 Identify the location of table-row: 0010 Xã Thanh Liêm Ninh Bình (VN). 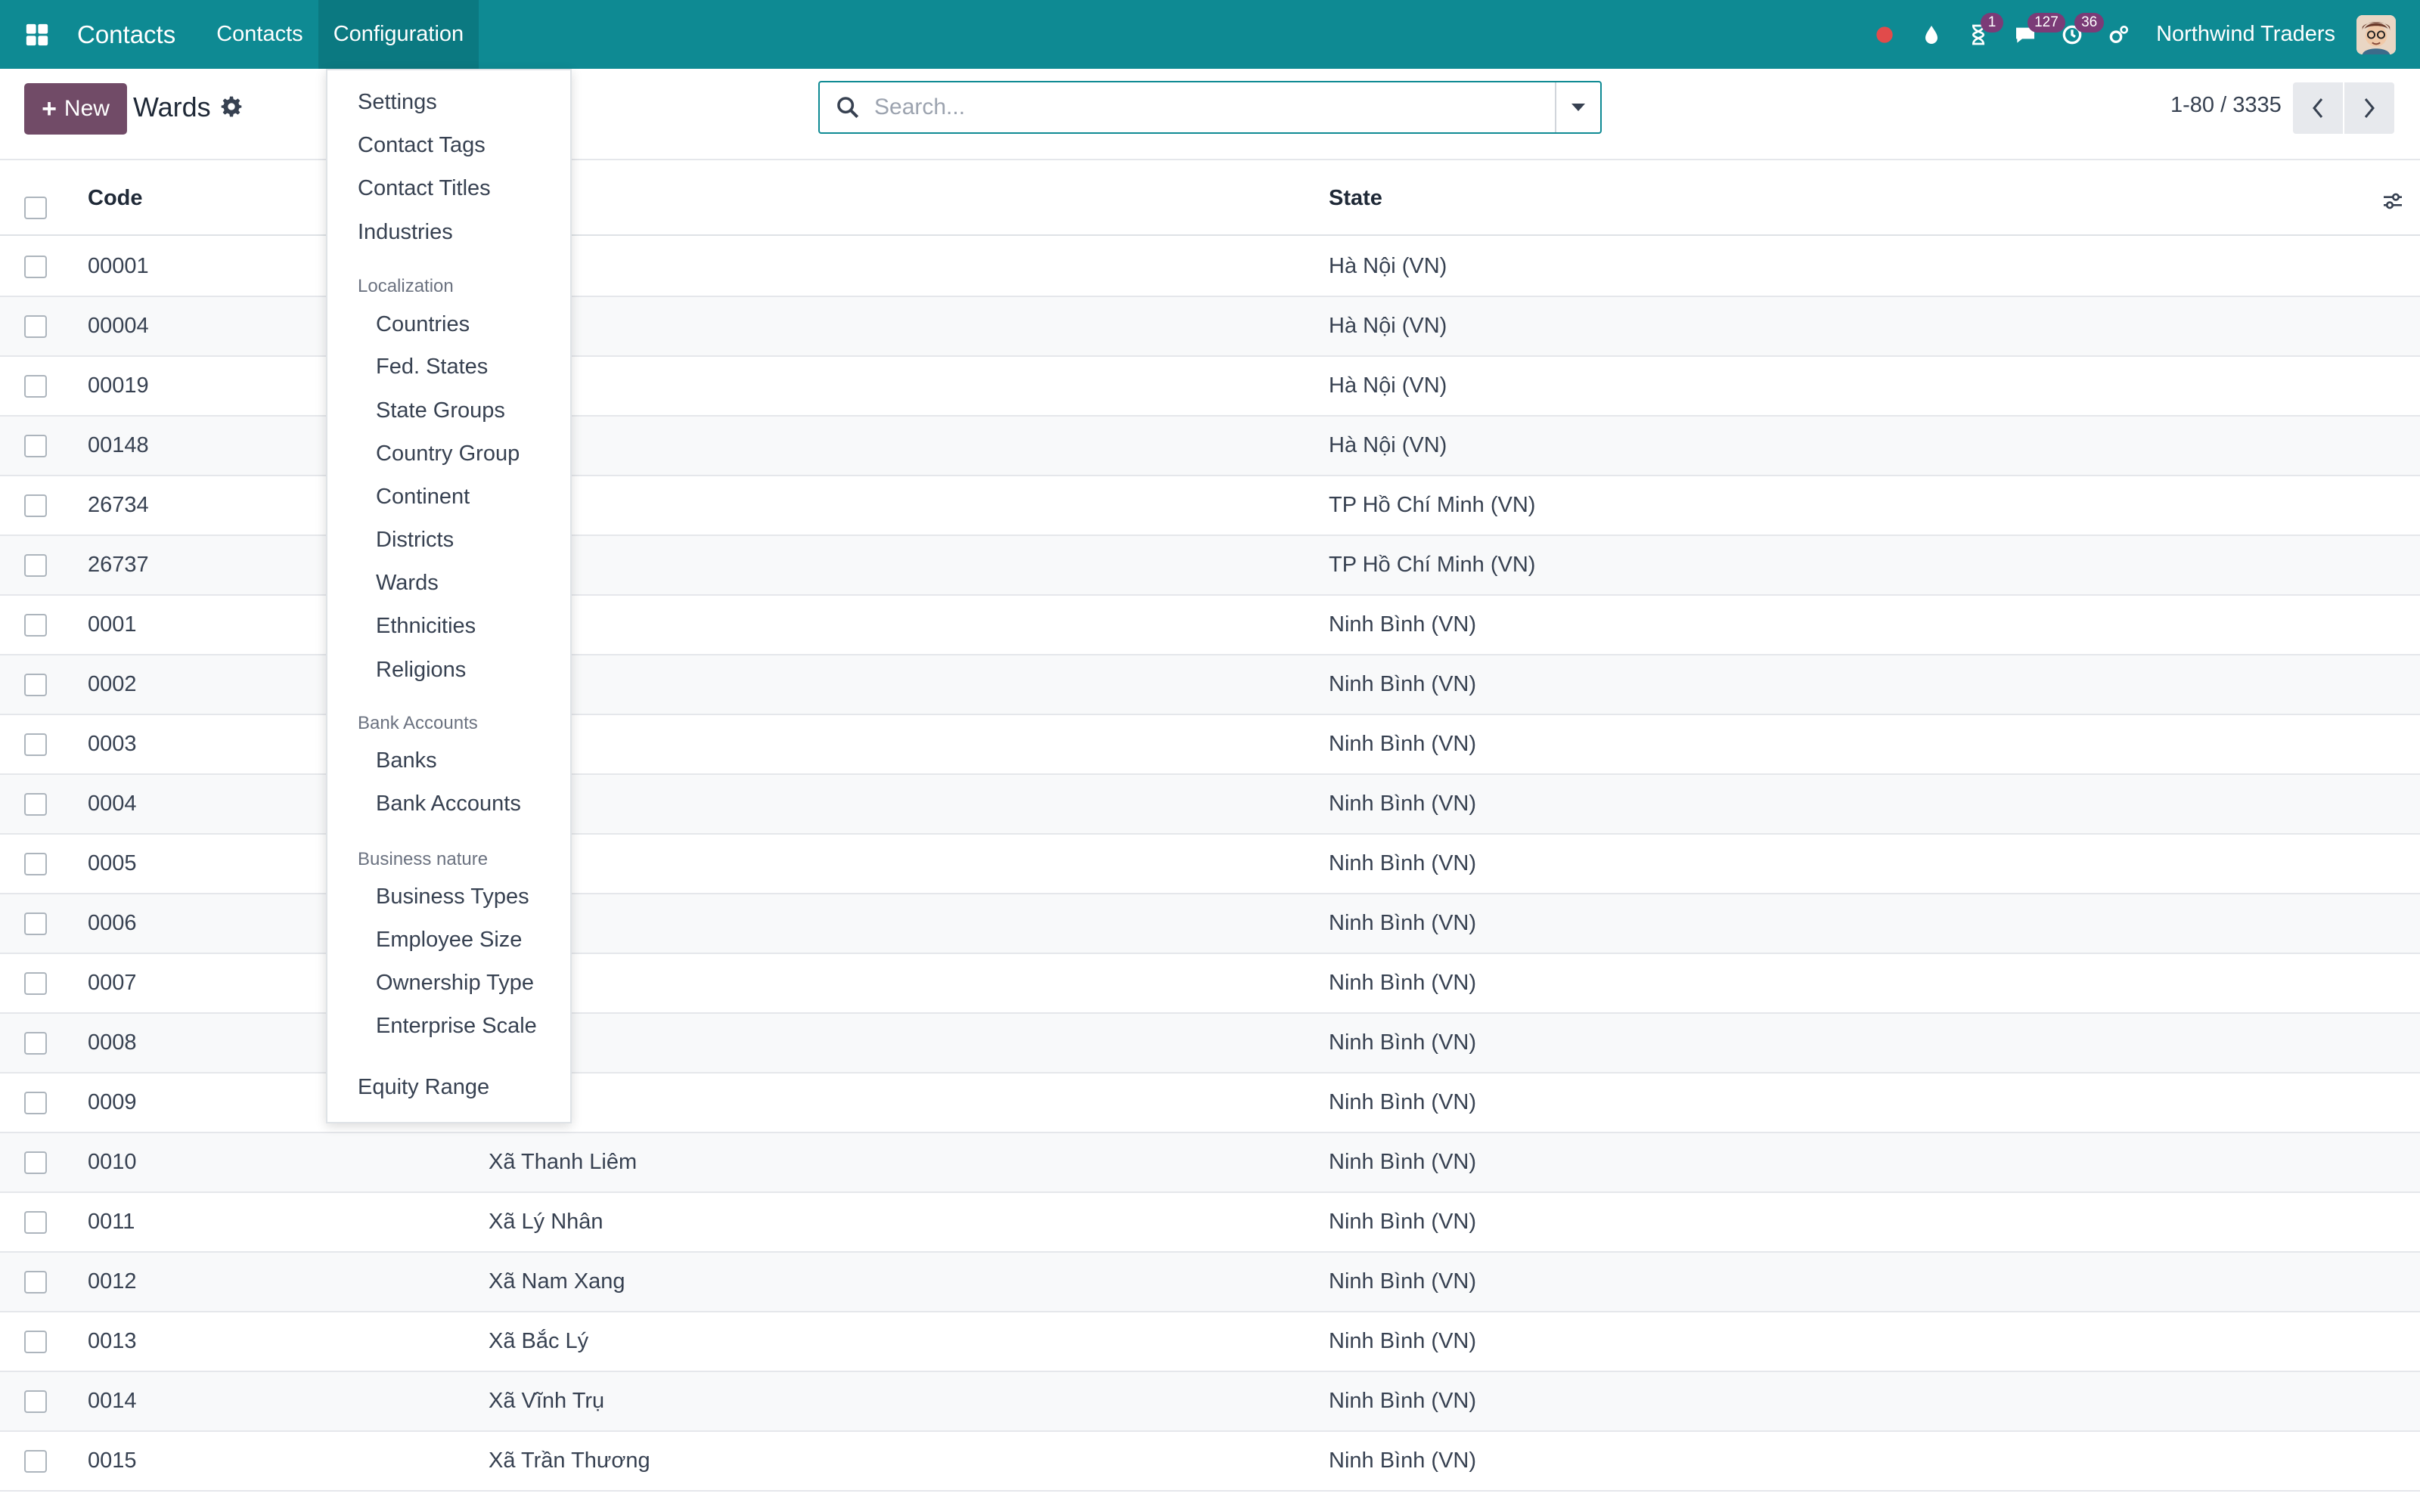
(1210, 1163).